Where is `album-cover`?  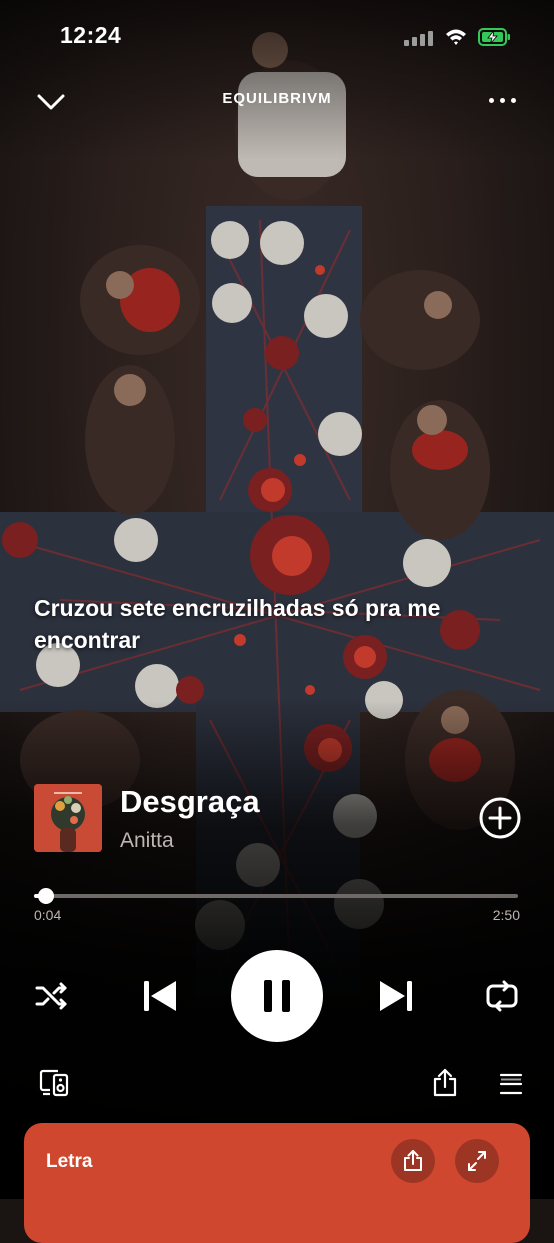
album-cover is located at coordinates (68, 818).